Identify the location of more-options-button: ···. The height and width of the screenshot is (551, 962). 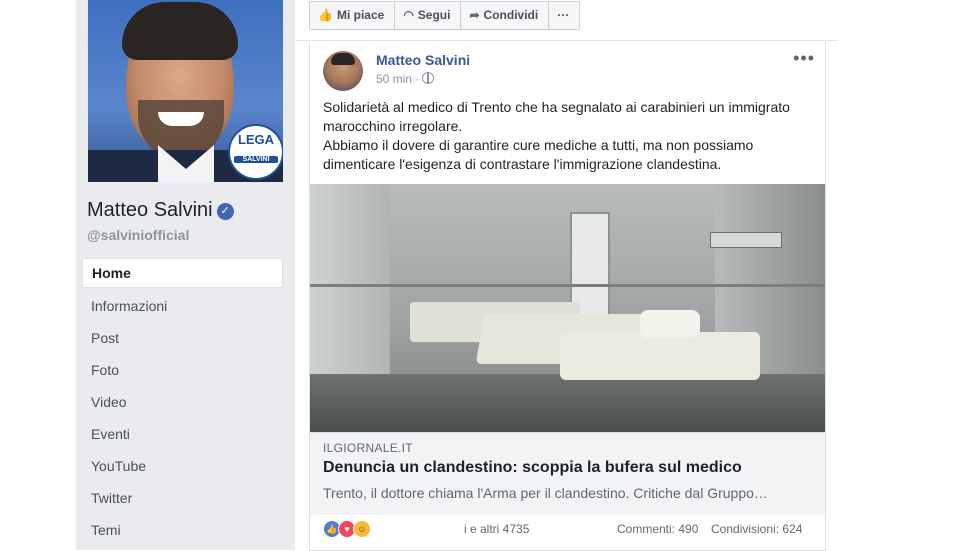
(564, 15).